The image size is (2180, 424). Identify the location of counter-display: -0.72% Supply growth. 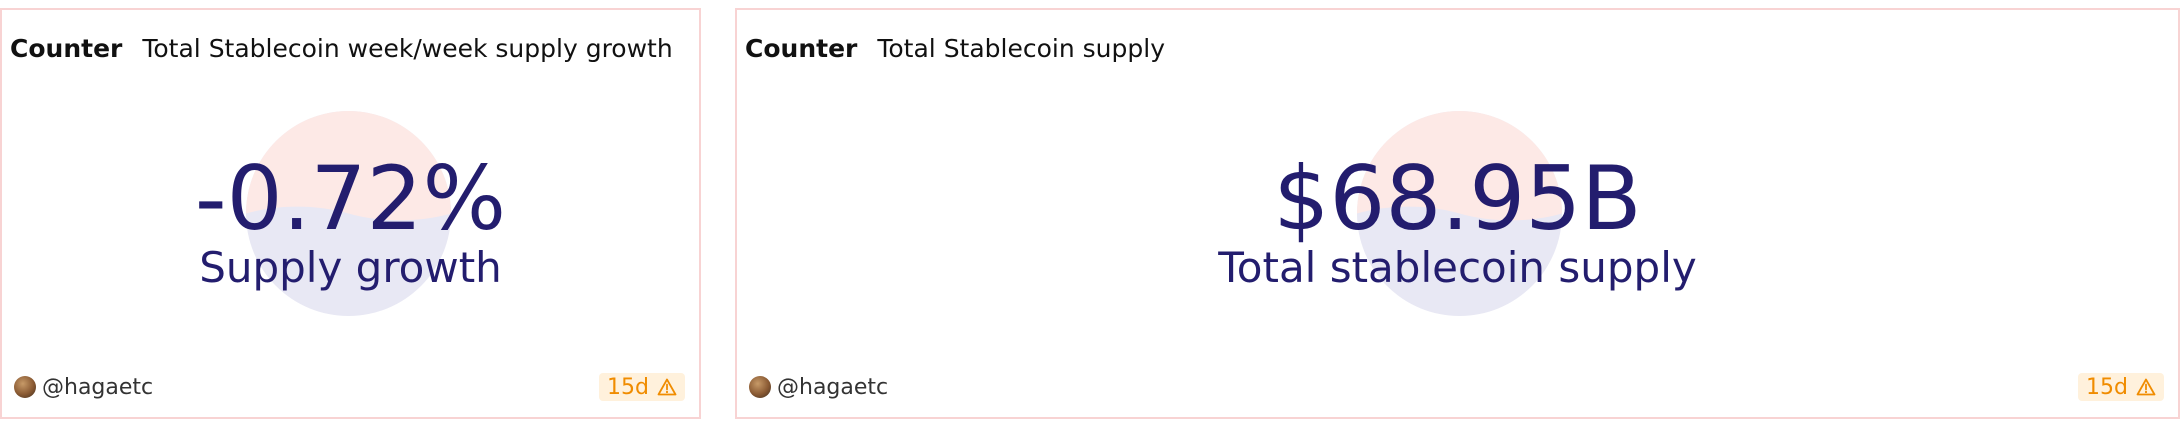
(350, 224).